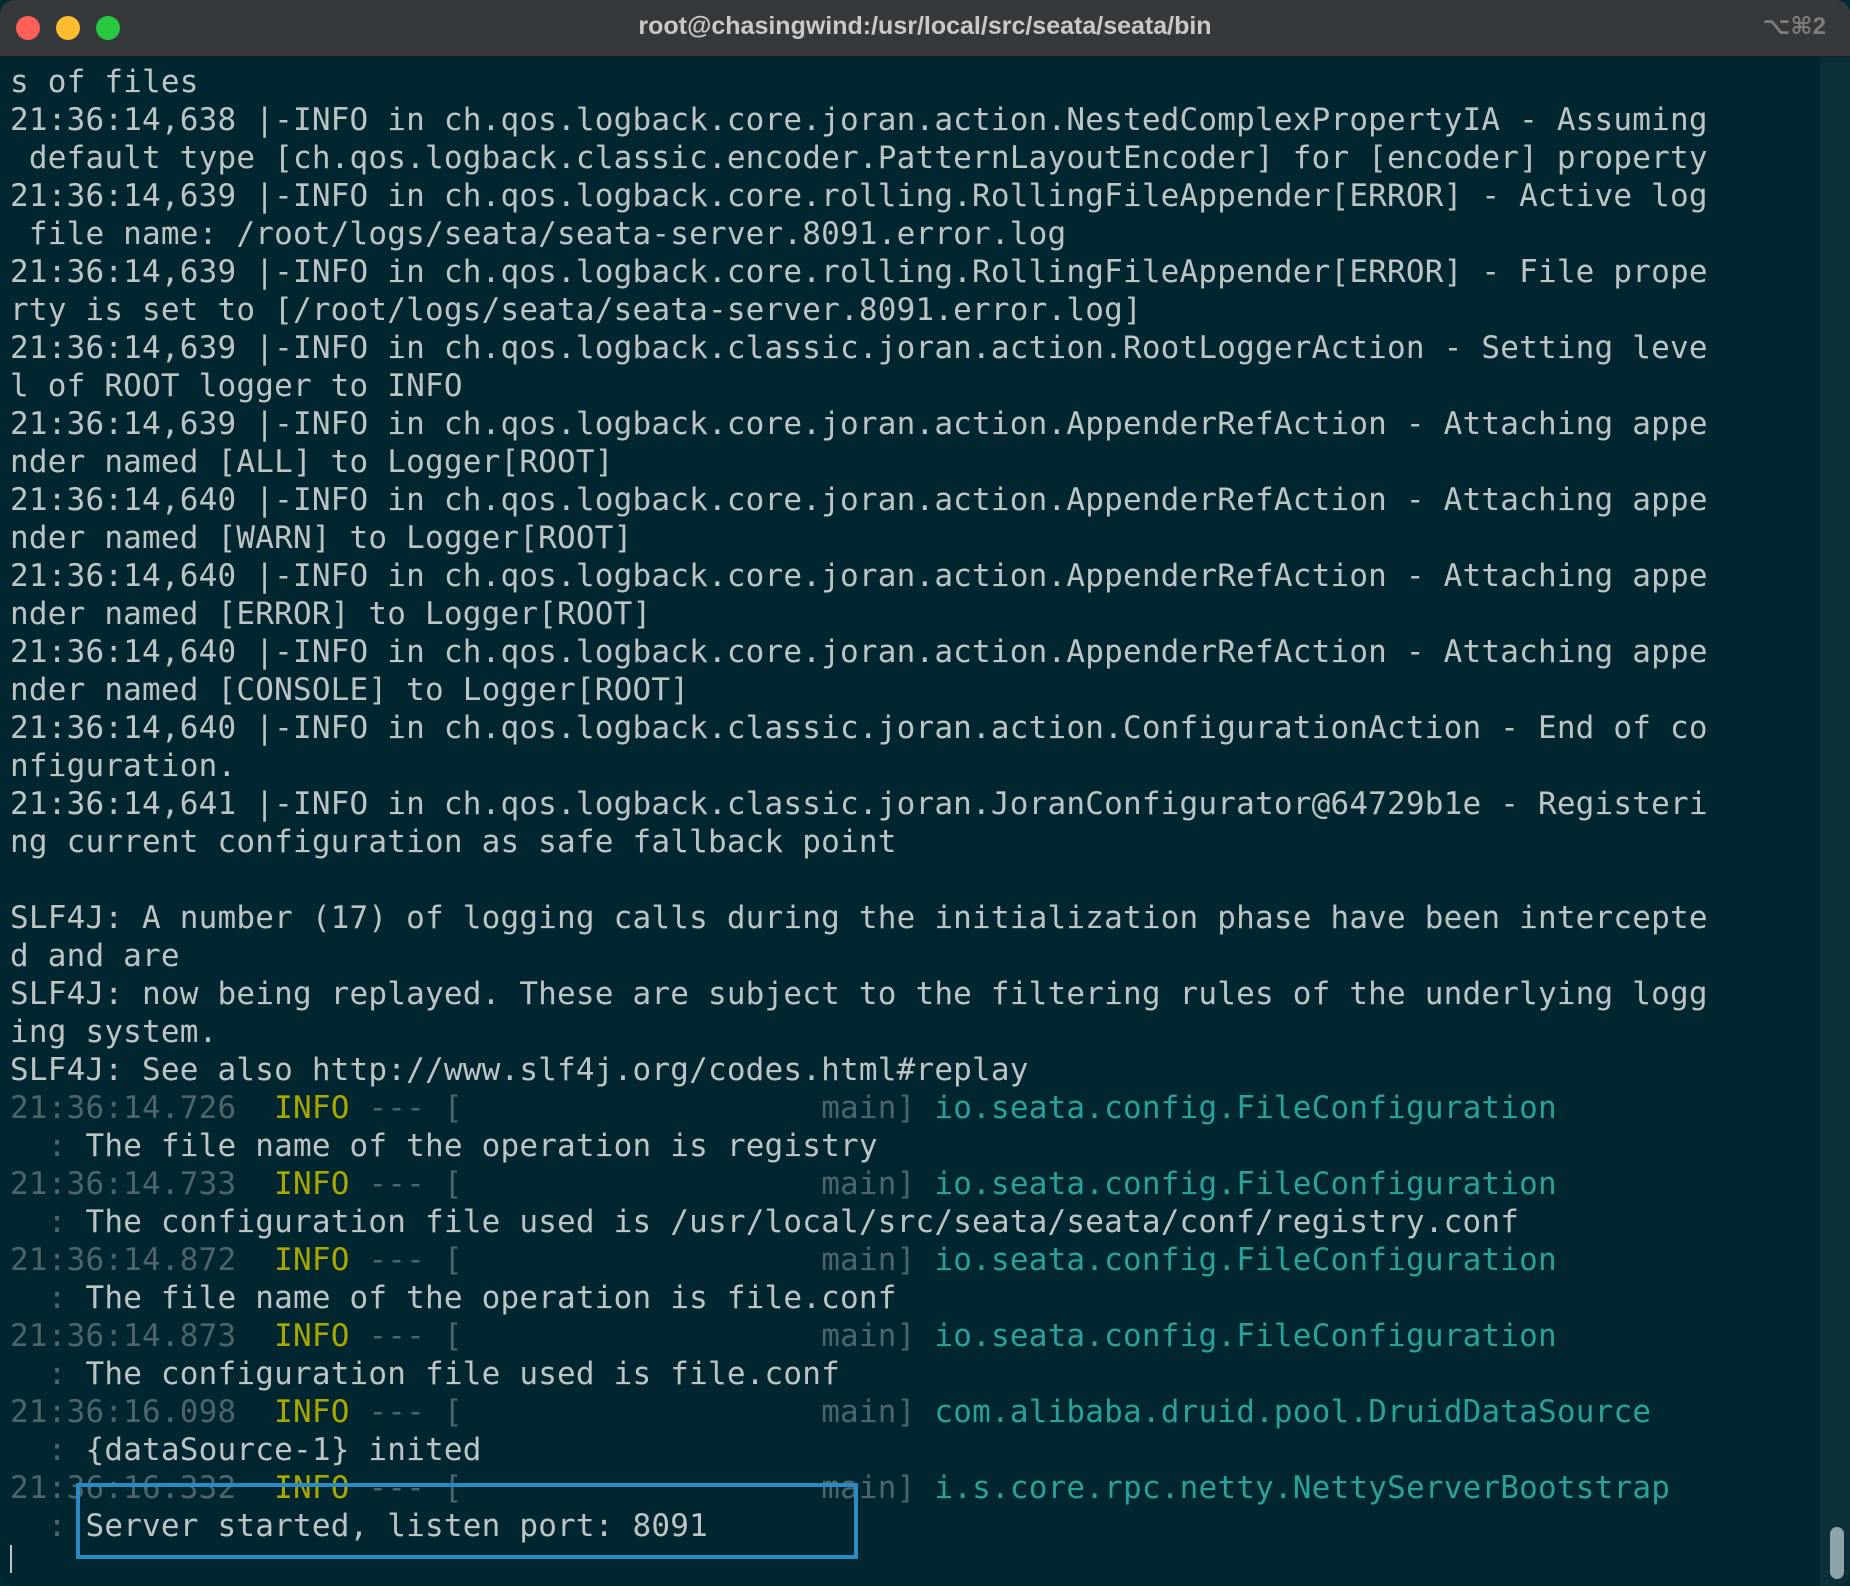 The width and height of the screenshot is (1850, 1586). What do you see at coordinates (123, 766) in the screenshot?
I see `log-line: nfiguration.` at bounding box center [123, 766].